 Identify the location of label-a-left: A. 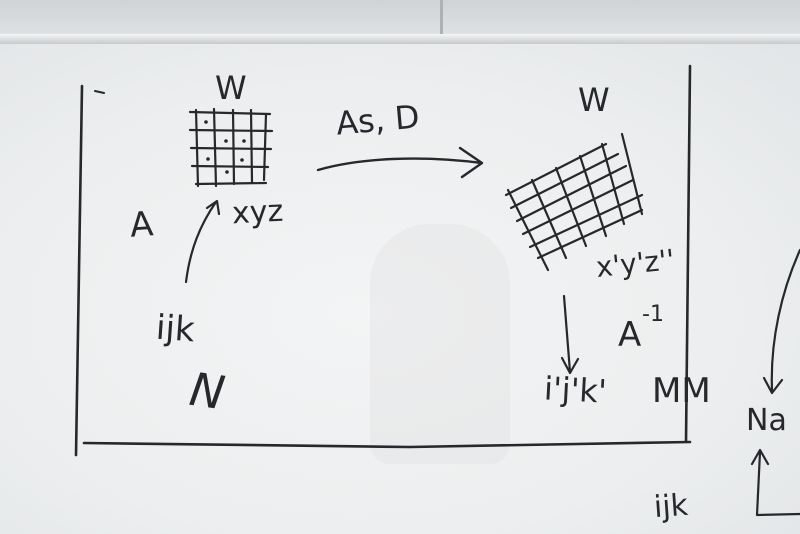
(141, 225).